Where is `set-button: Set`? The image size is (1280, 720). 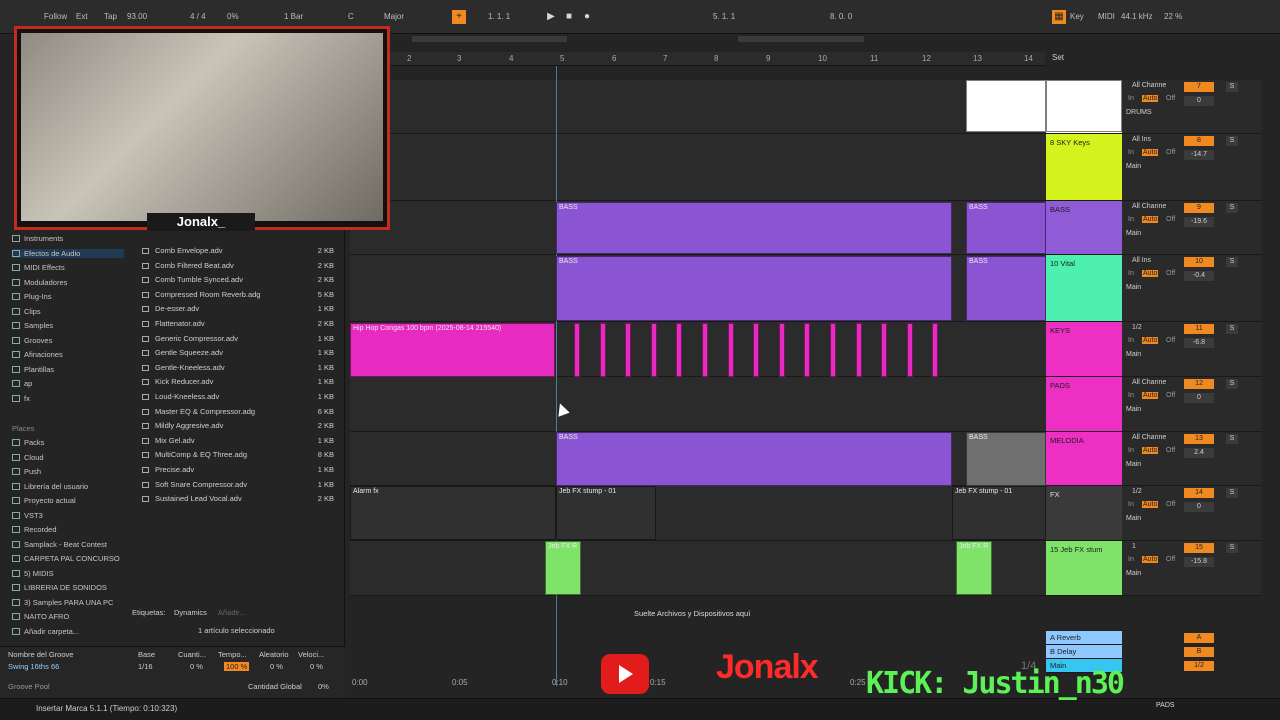
set-button: Set is located at coordinates (1058, 57).